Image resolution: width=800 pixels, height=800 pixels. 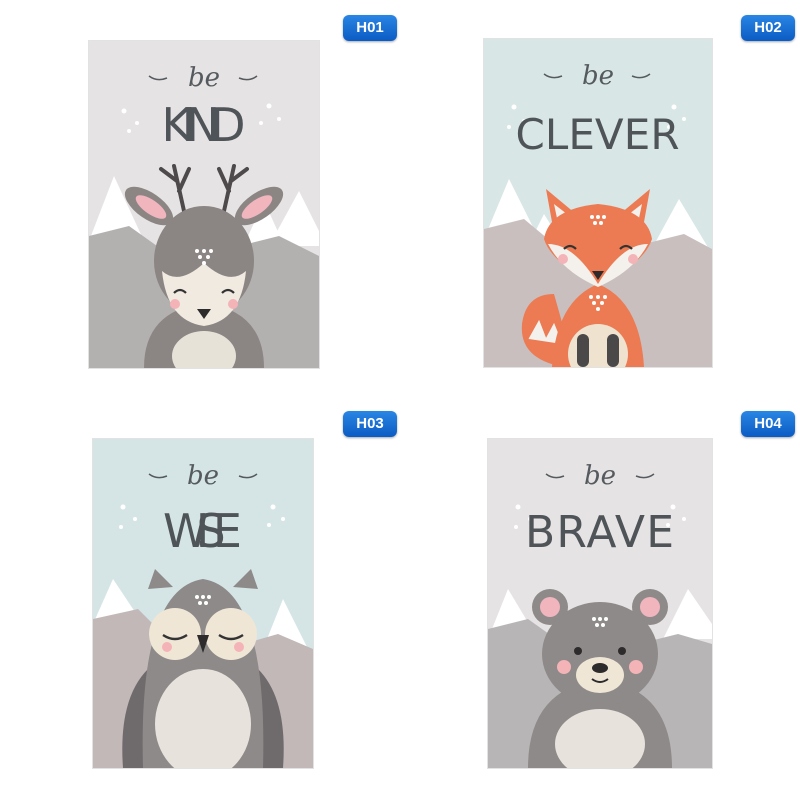 I want to click on motto-word: KIND, so click(x=204, y=125).